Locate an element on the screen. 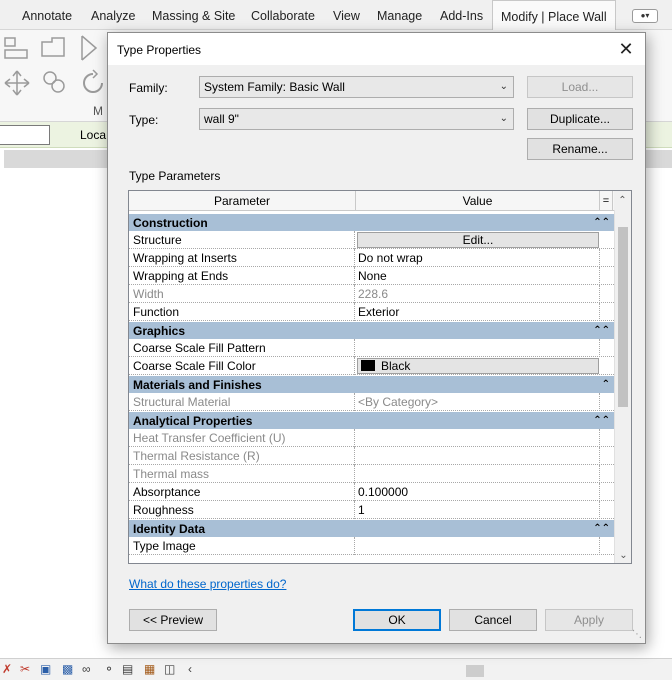 The image size is (672, 680). group-header-identity: Identity Data ⌃⌃ is located at coordinates (371, 528).